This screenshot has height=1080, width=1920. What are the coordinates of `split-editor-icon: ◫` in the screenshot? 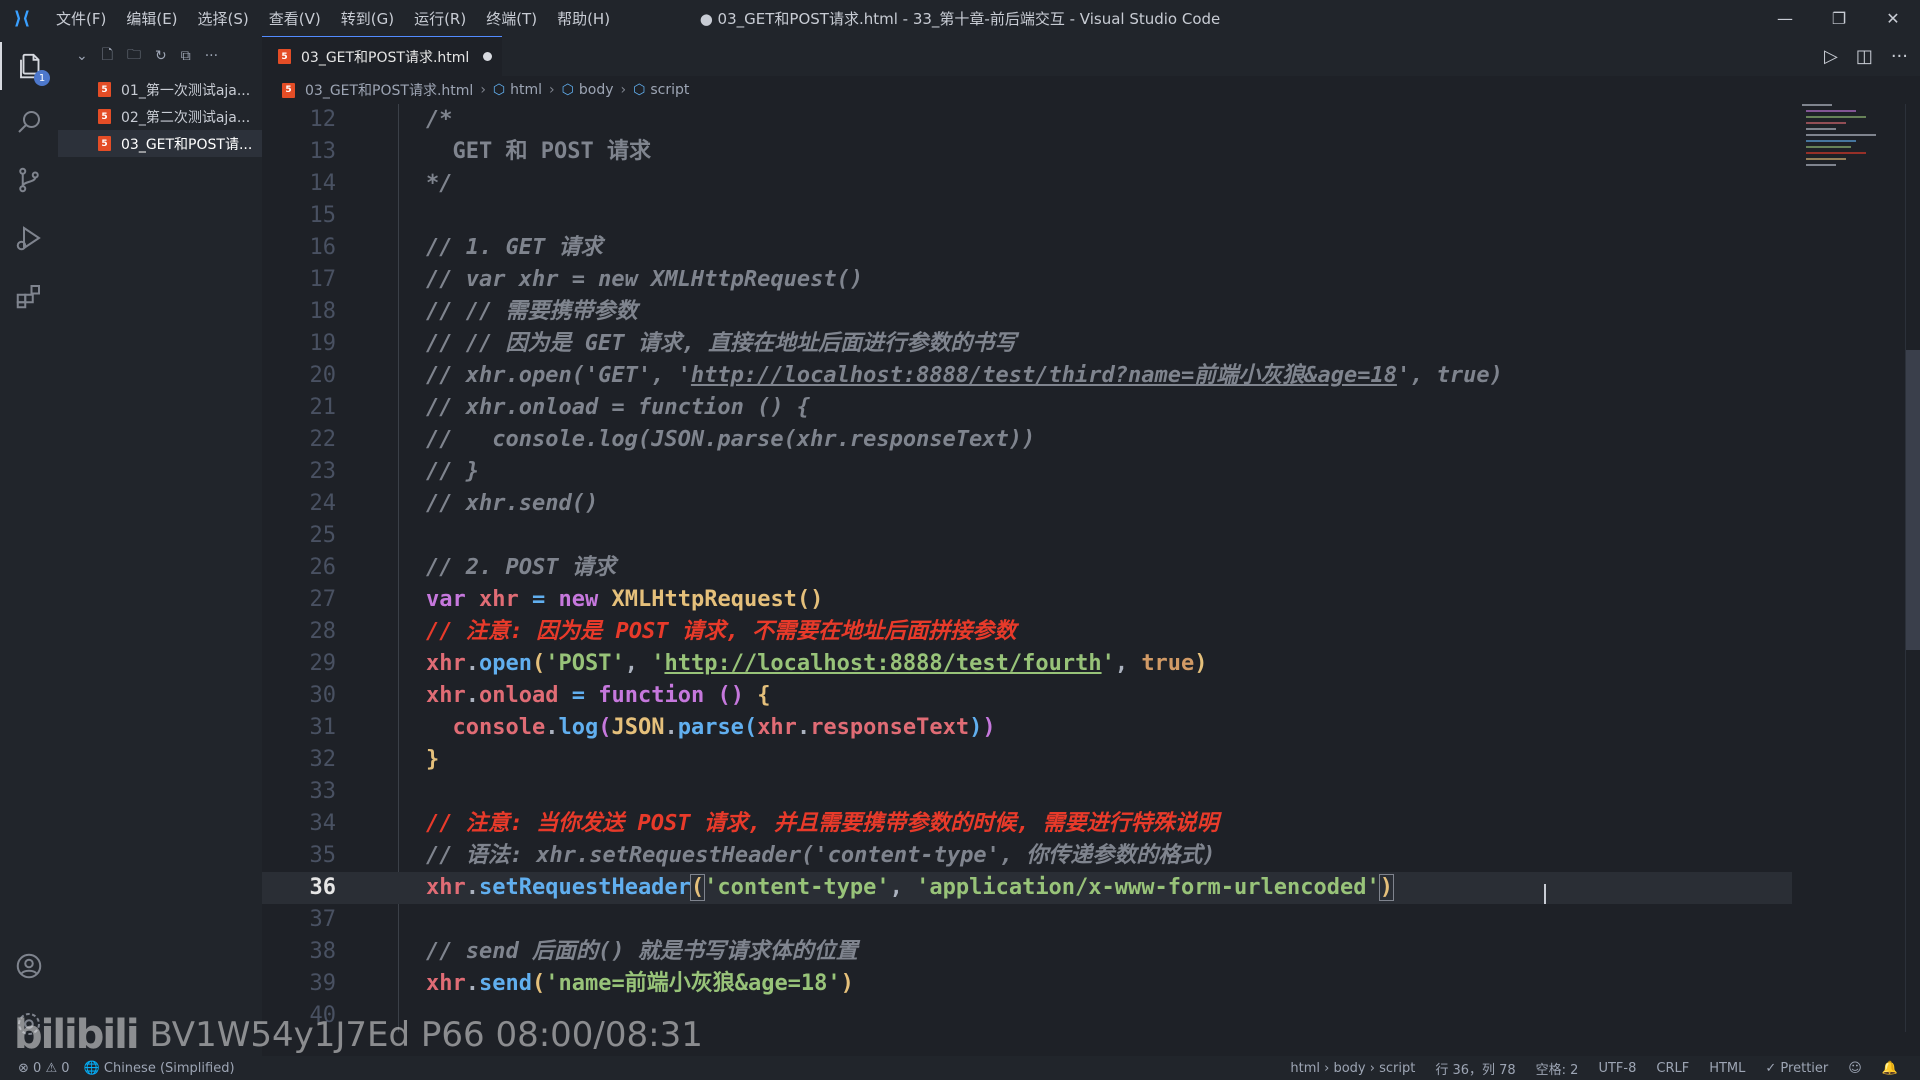 It's located at (1864, 56).